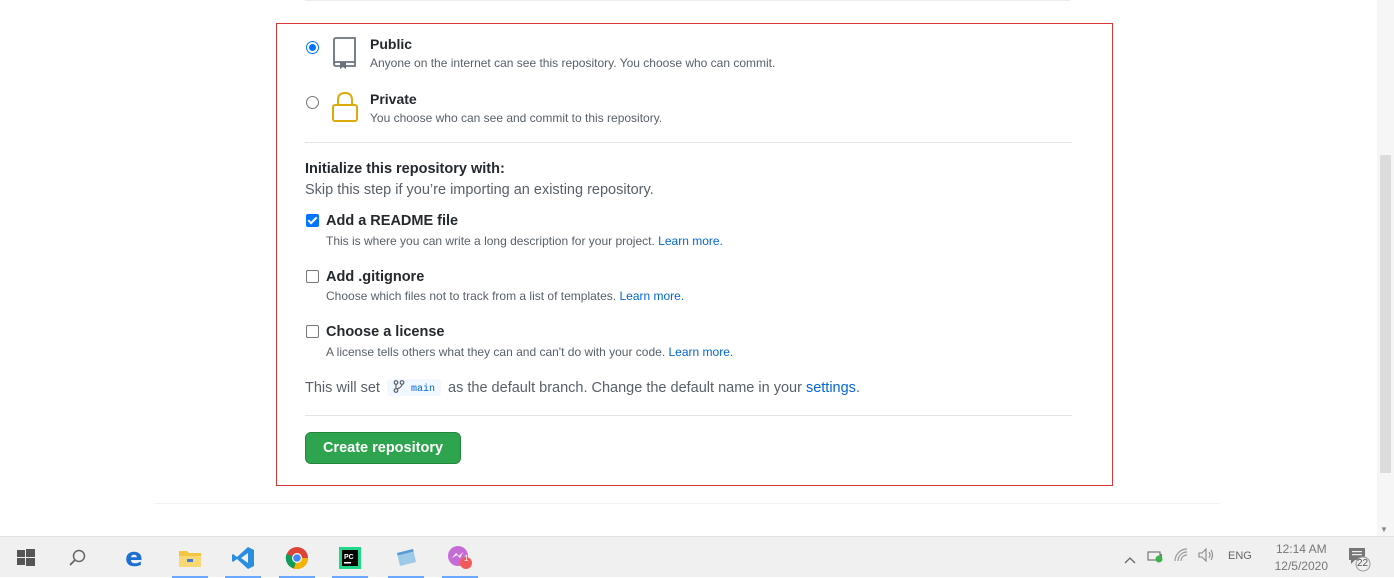 The image size is (1394, 578). What do you see at coordinates (857, 388) in the screenshot?
I see `branch-note-suffix: .` at bounding box center [857, 388].